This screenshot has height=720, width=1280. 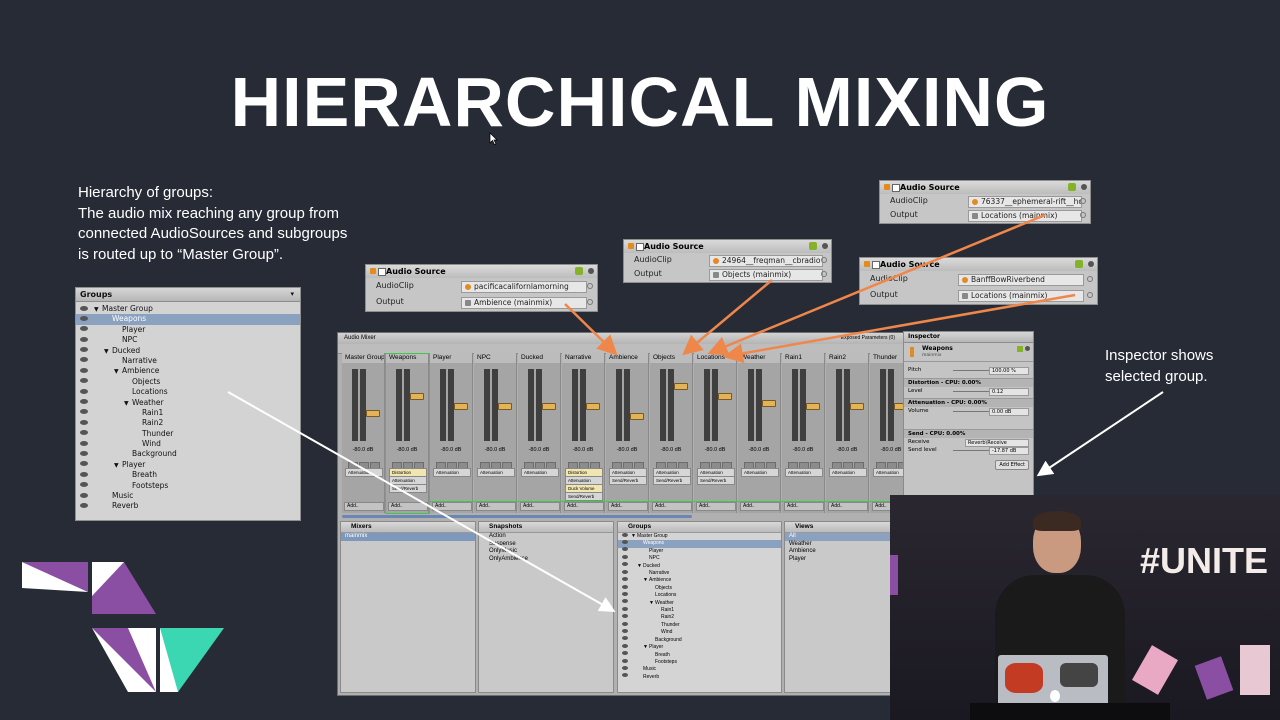 What do you see at coordinates (1055, 696) in the screenshot?
I see `apple-logo-icon` at bounding box center [1055, 696].